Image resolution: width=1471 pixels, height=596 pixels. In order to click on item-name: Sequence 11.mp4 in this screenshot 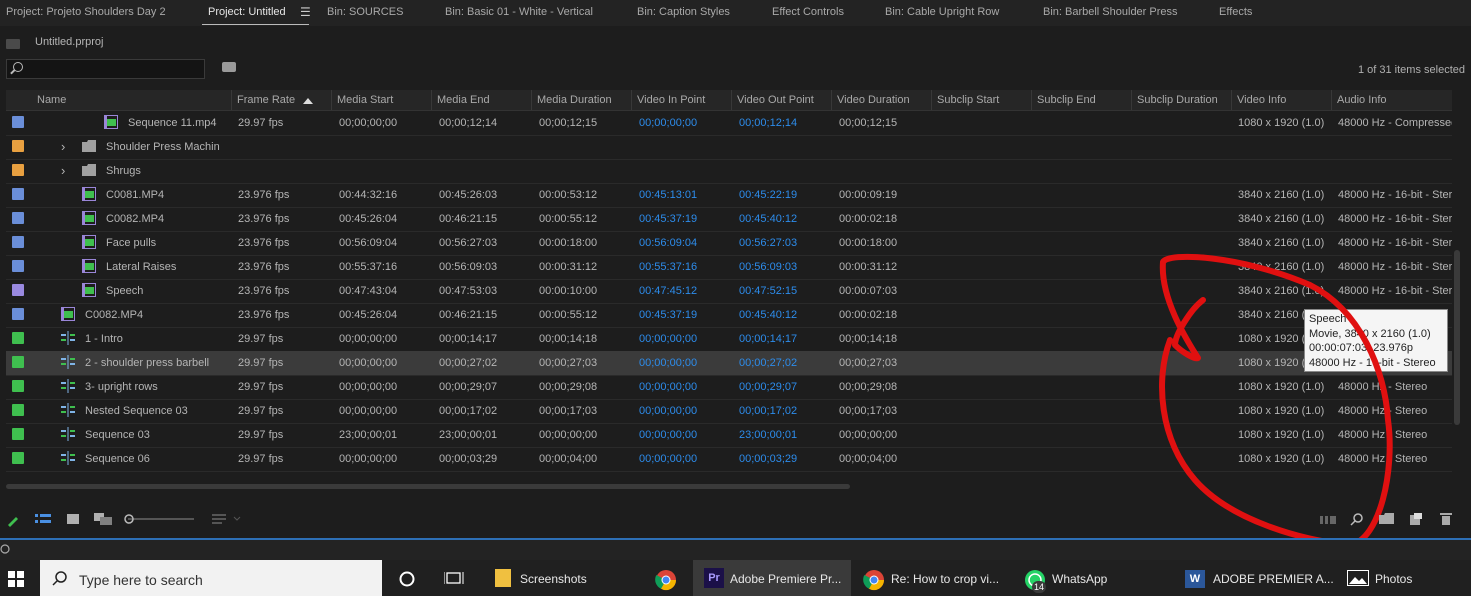, I will do `click(172, 123)`.